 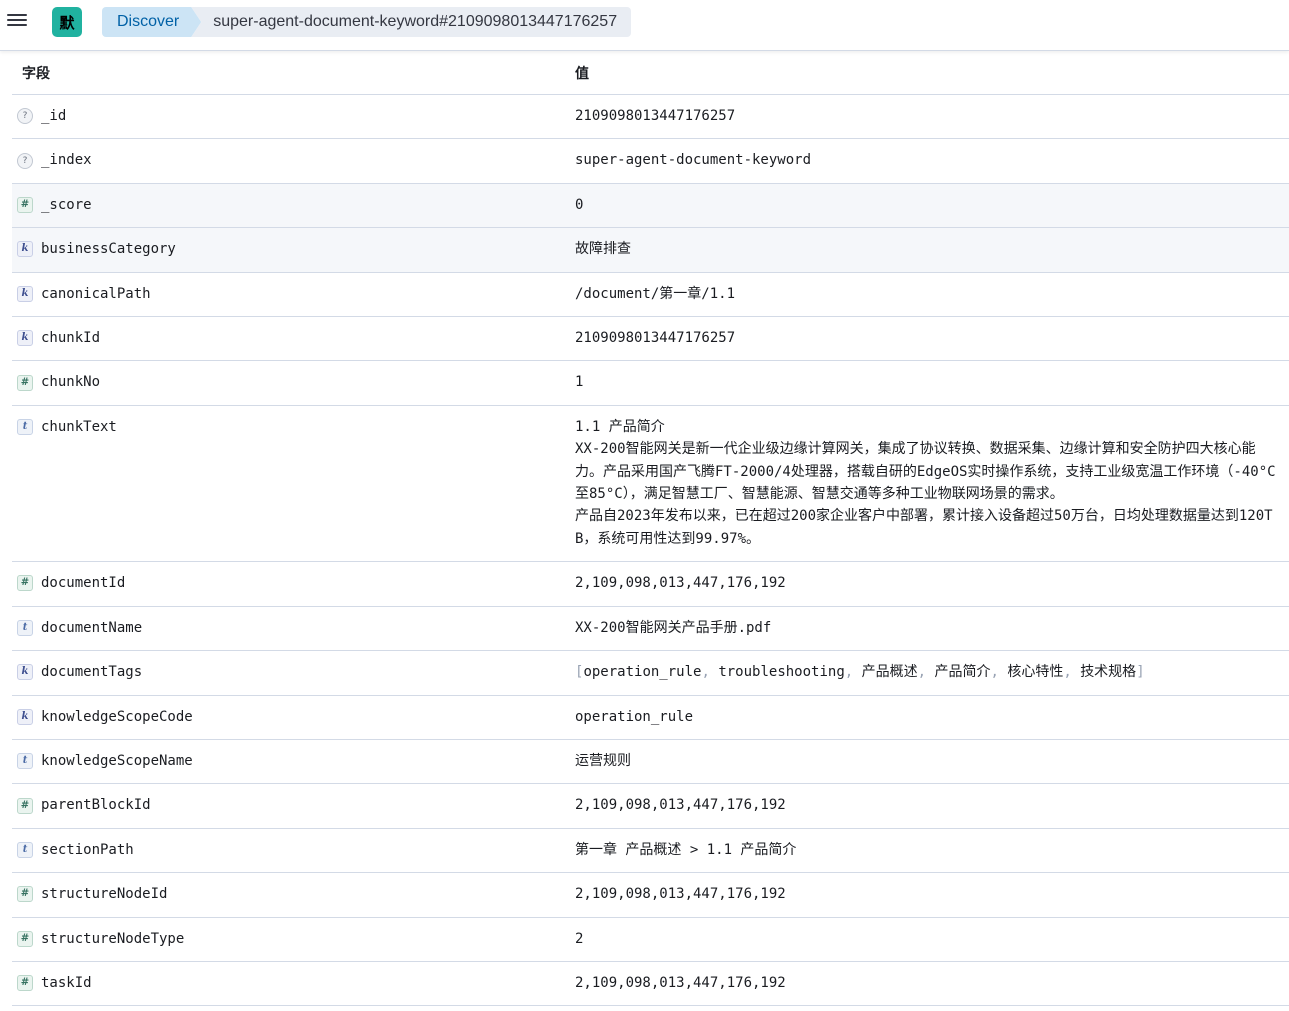 I want to click on field-name: structureNodeType, so click(x=113, y=938).